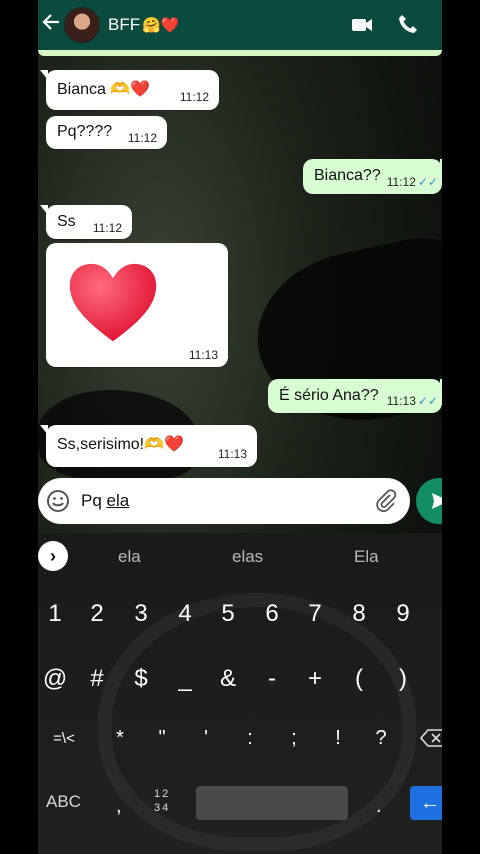  What do you see at coordinates (403, 614) in the screenshot?
I see `key-9: 9` at bounding box center [403, 614].